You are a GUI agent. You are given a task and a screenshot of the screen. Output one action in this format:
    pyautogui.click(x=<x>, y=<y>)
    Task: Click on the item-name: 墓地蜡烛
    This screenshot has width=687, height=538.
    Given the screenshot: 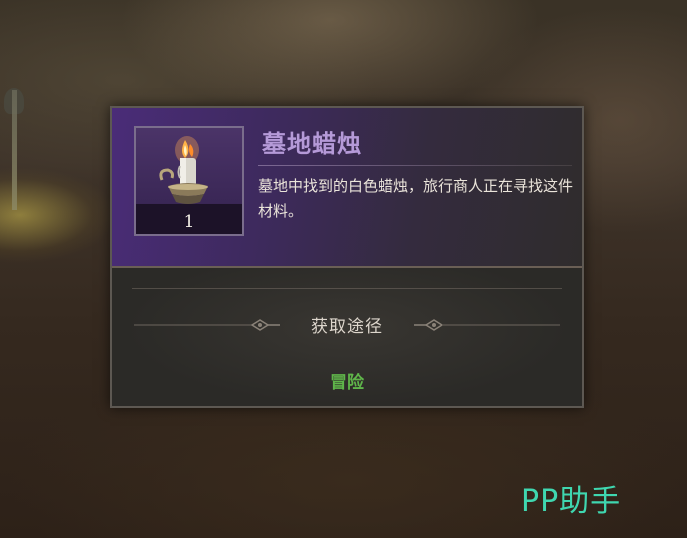 What is the action you would take?
    pyautogui.click(x=312, y=143)
    